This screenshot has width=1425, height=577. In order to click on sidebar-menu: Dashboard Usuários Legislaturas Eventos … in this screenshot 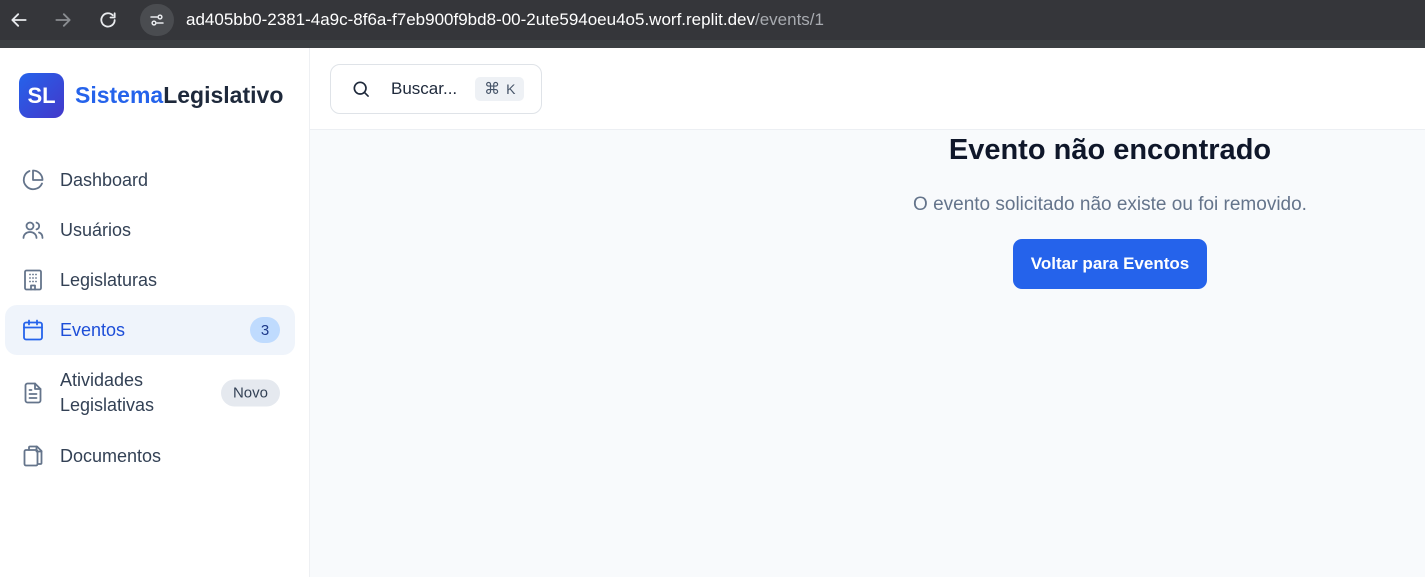, I will do `click(150, 318)`.